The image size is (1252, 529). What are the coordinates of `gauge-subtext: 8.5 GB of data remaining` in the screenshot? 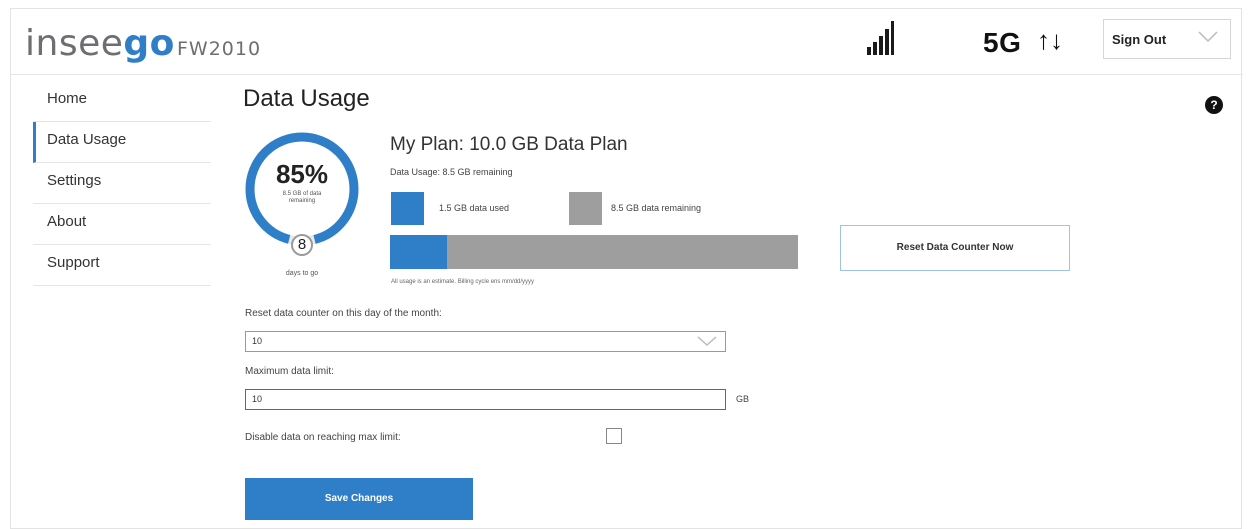 It's located at (302, 197).